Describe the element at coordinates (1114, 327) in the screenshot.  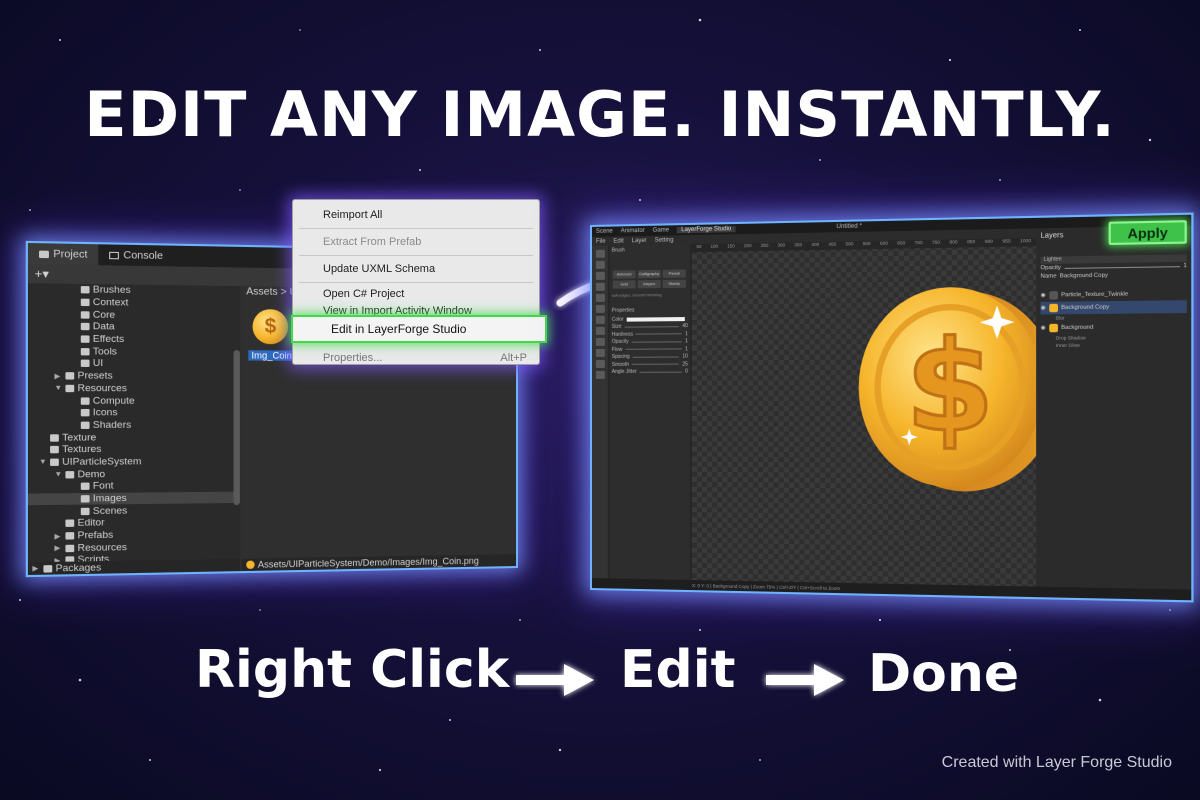
I see `layer-row: ◉ Background` at that location.